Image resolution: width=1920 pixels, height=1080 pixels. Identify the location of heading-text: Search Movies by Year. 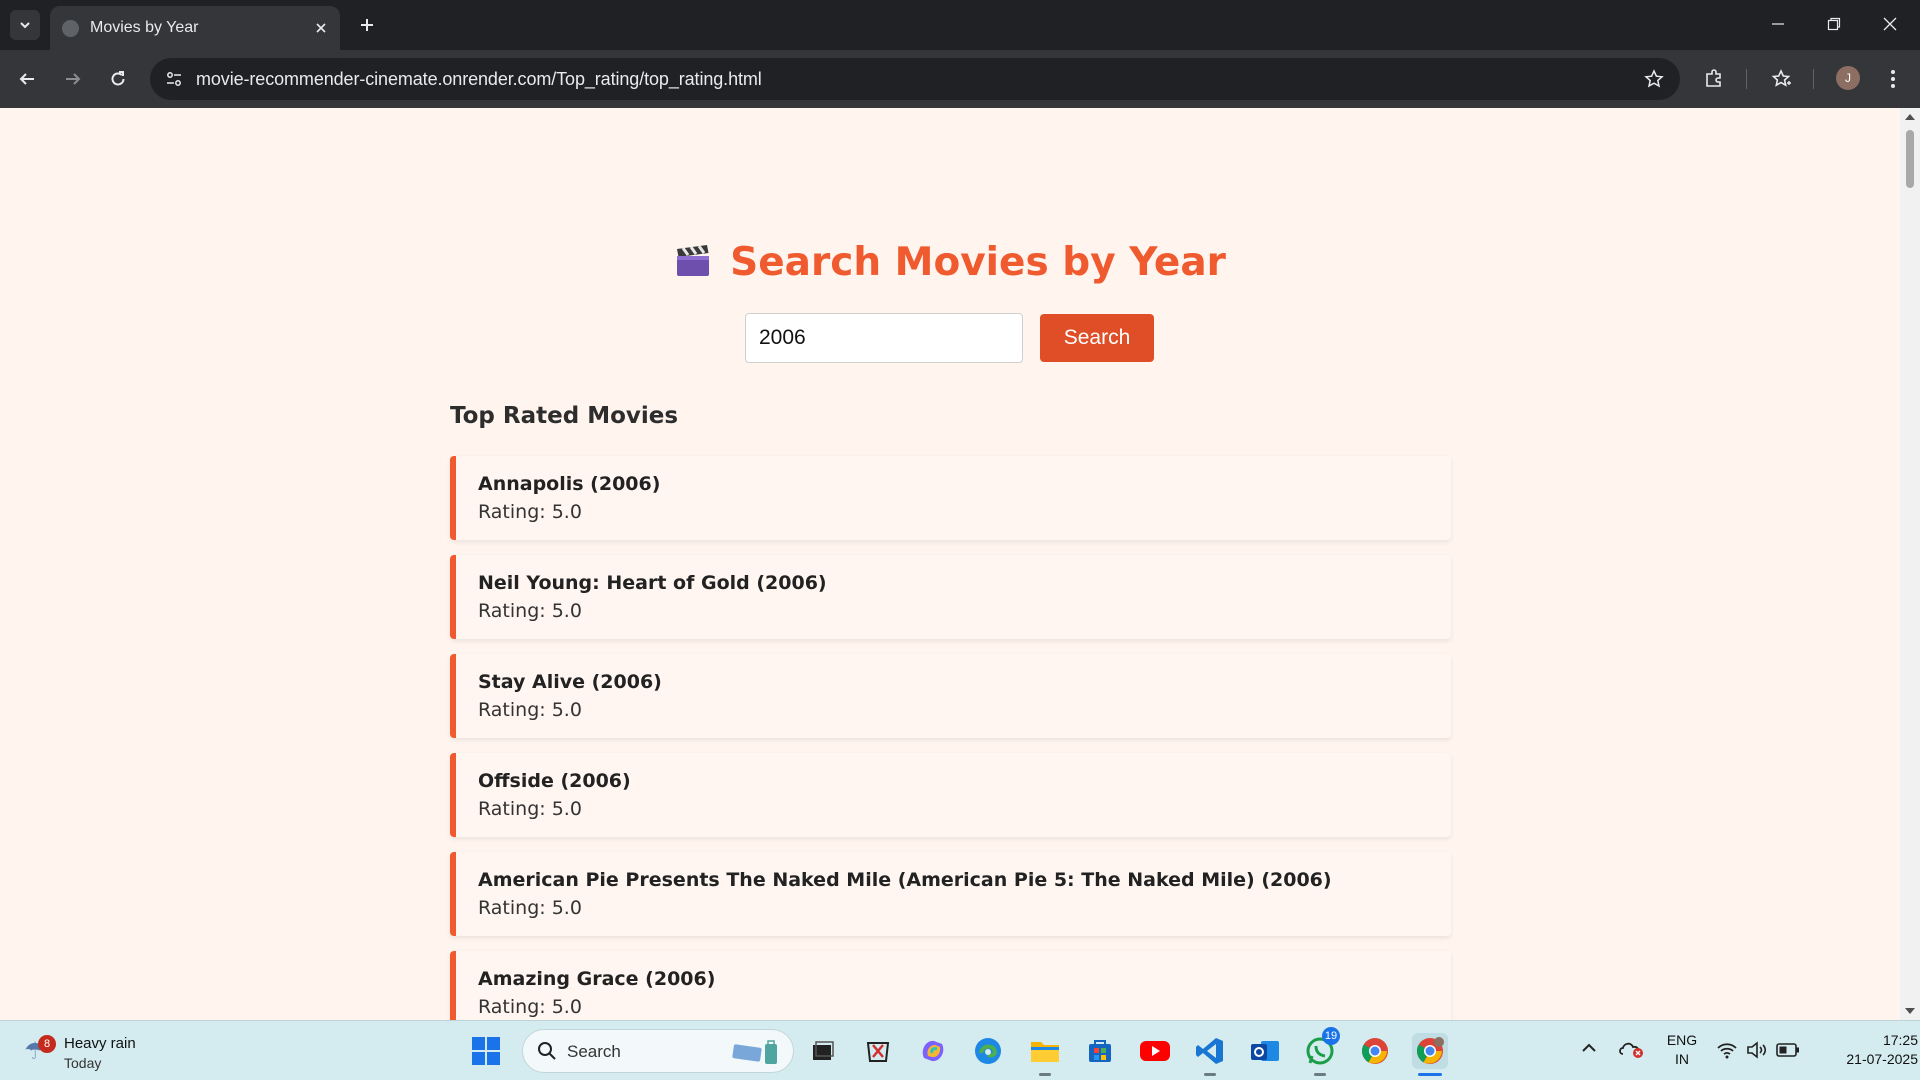
(978, 262).